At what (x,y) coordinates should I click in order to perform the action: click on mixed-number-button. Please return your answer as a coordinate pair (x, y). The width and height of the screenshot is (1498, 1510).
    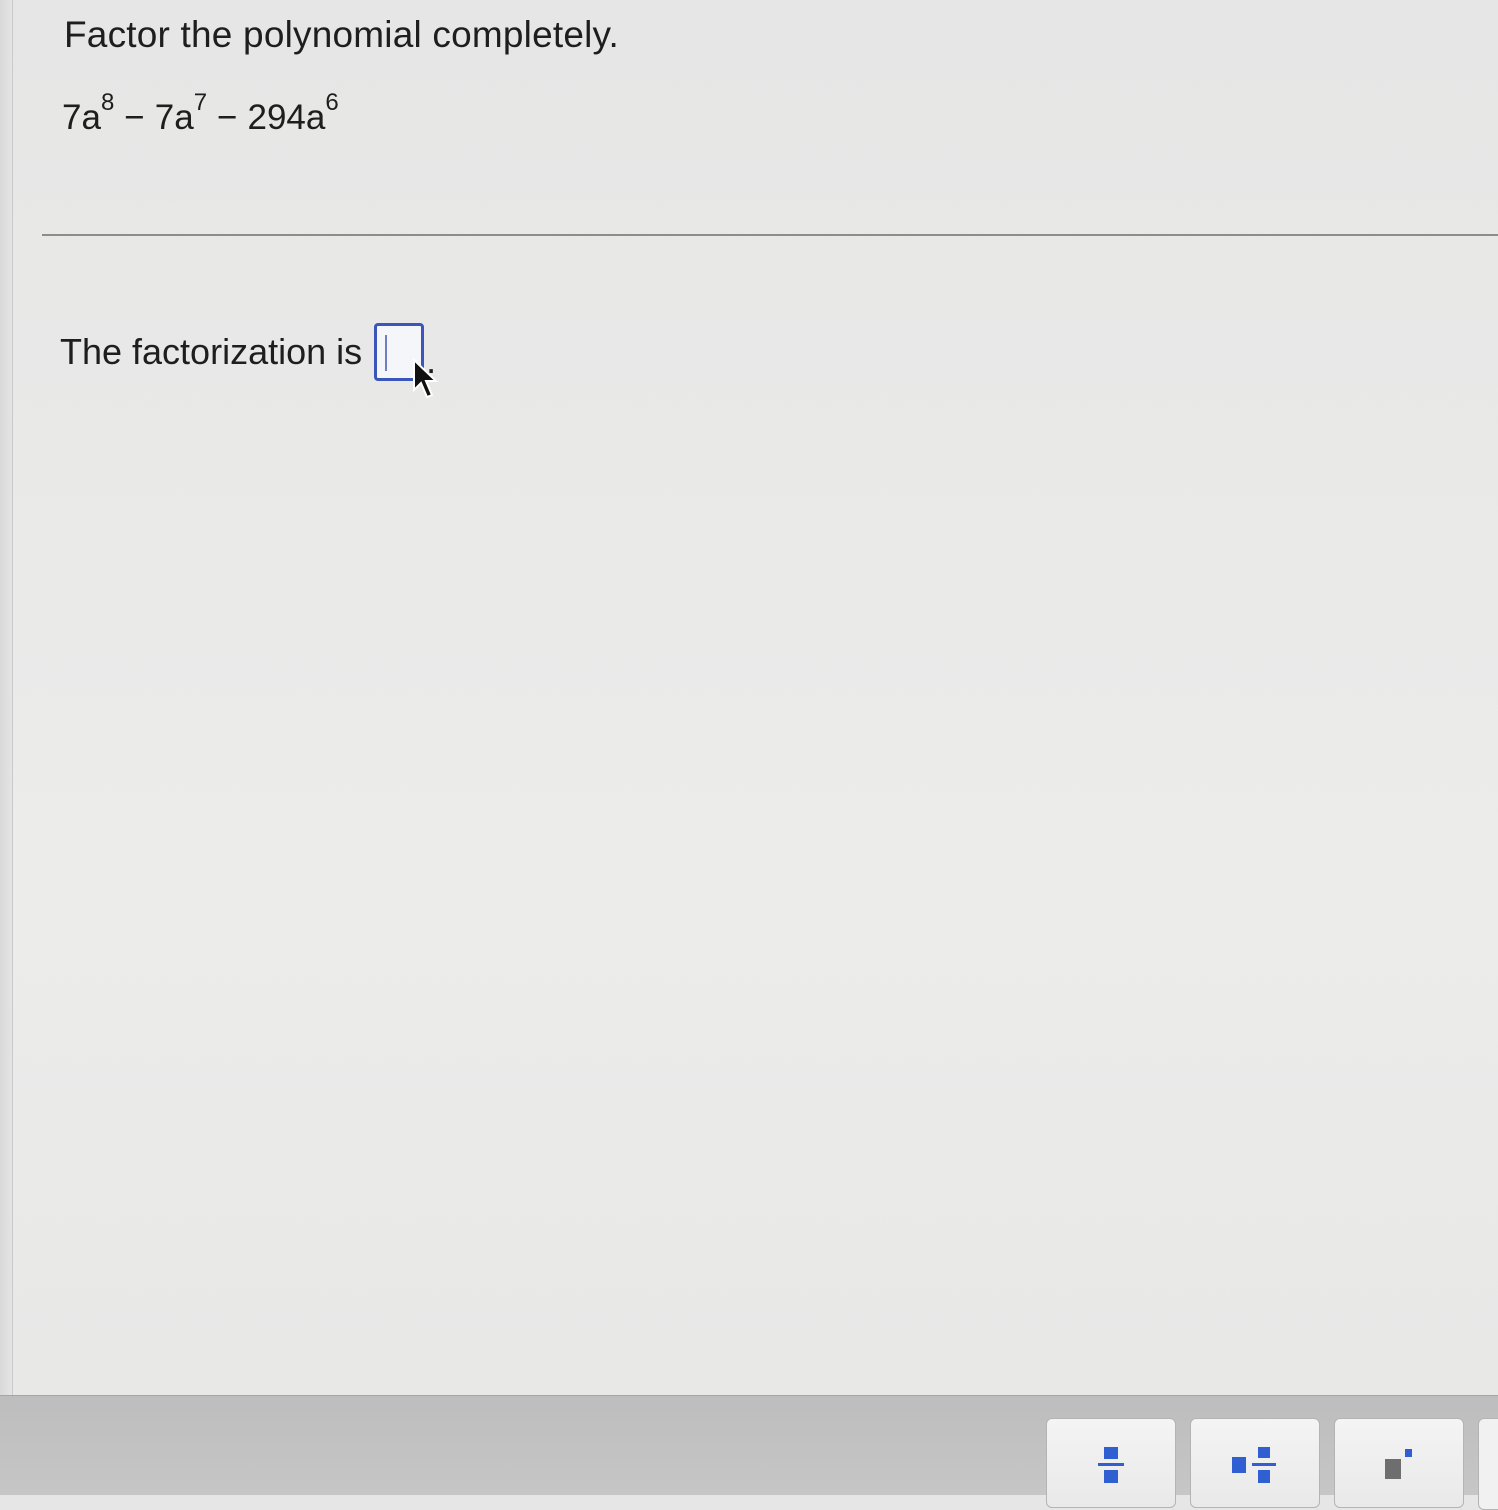
    Looking at the image, I should click on (1255, 1463).